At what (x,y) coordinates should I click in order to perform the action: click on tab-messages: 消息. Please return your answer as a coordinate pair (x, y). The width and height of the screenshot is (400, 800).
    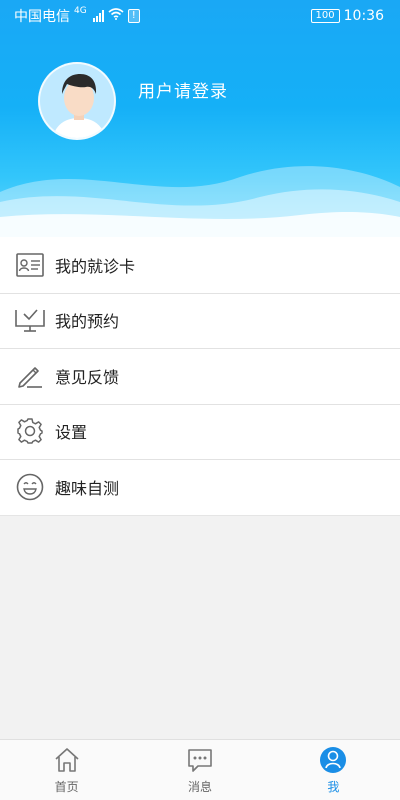
    Looking at the image, I should click on (199, 770).